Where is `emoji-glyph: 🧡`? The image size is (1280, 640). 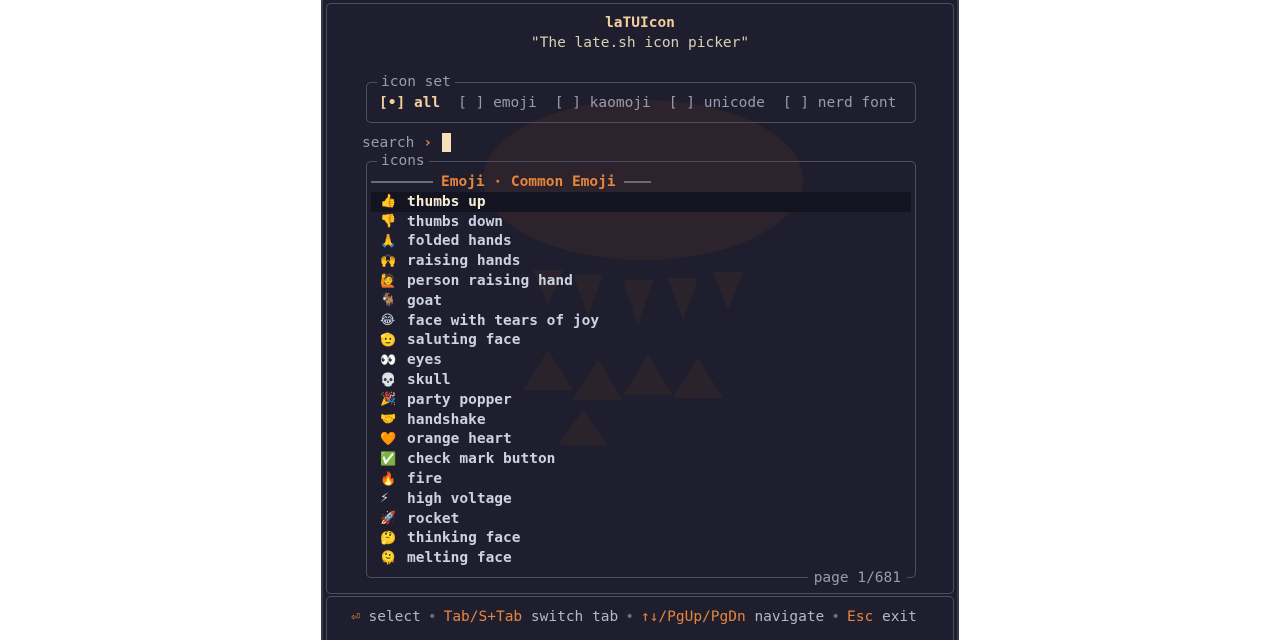 emoji-glyph: 🧡 is located at coordinates (388, 439).